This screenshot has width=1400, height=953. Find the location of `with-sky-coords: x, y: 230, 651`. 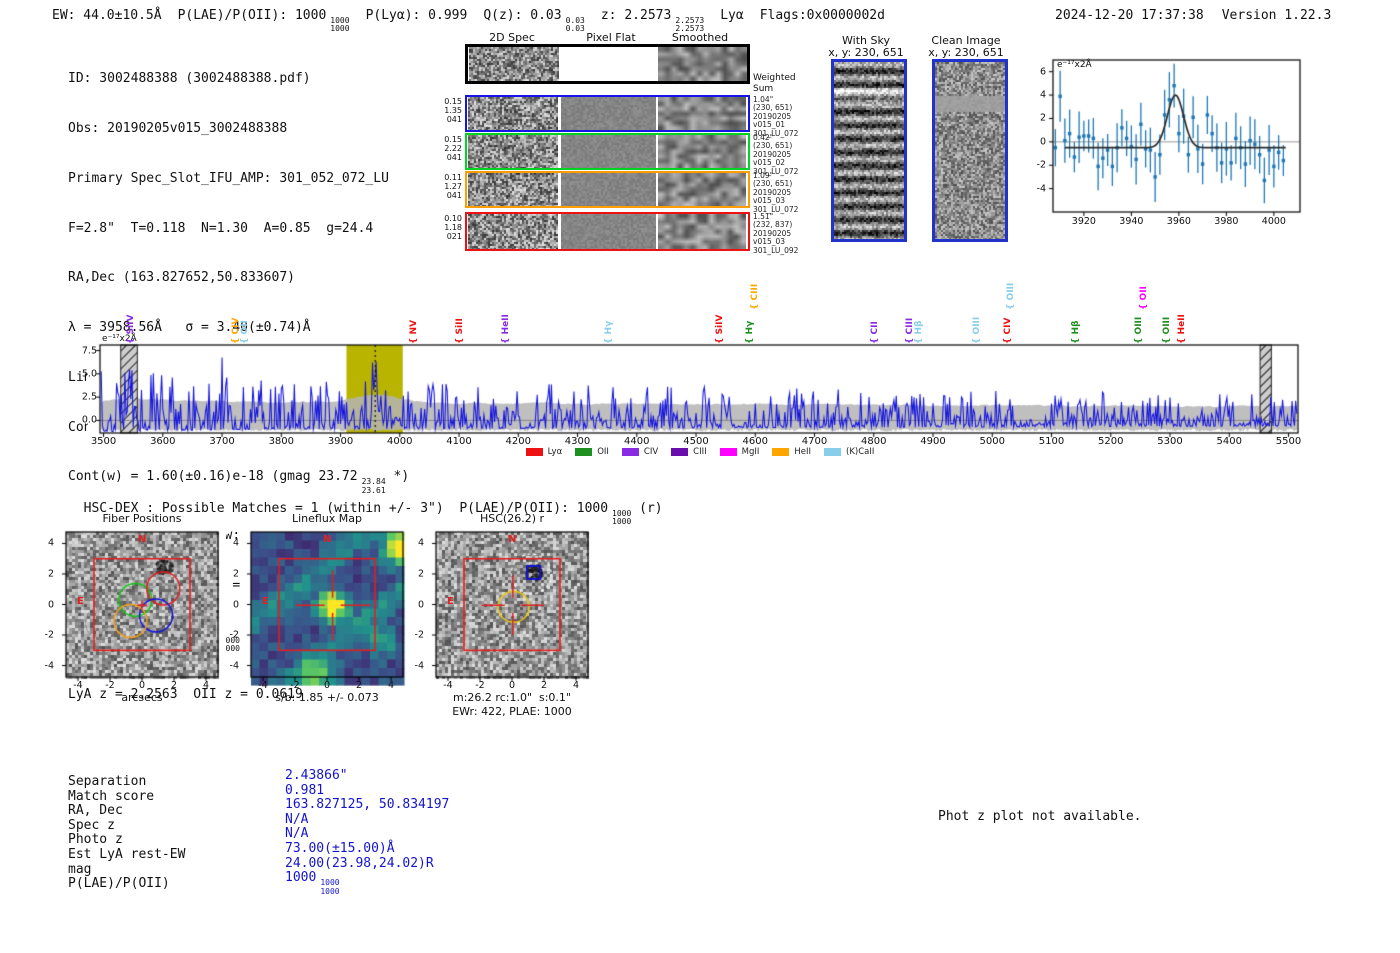

with-sky-coords: x, y: 230, 651 is located at coordinates (866, 52).